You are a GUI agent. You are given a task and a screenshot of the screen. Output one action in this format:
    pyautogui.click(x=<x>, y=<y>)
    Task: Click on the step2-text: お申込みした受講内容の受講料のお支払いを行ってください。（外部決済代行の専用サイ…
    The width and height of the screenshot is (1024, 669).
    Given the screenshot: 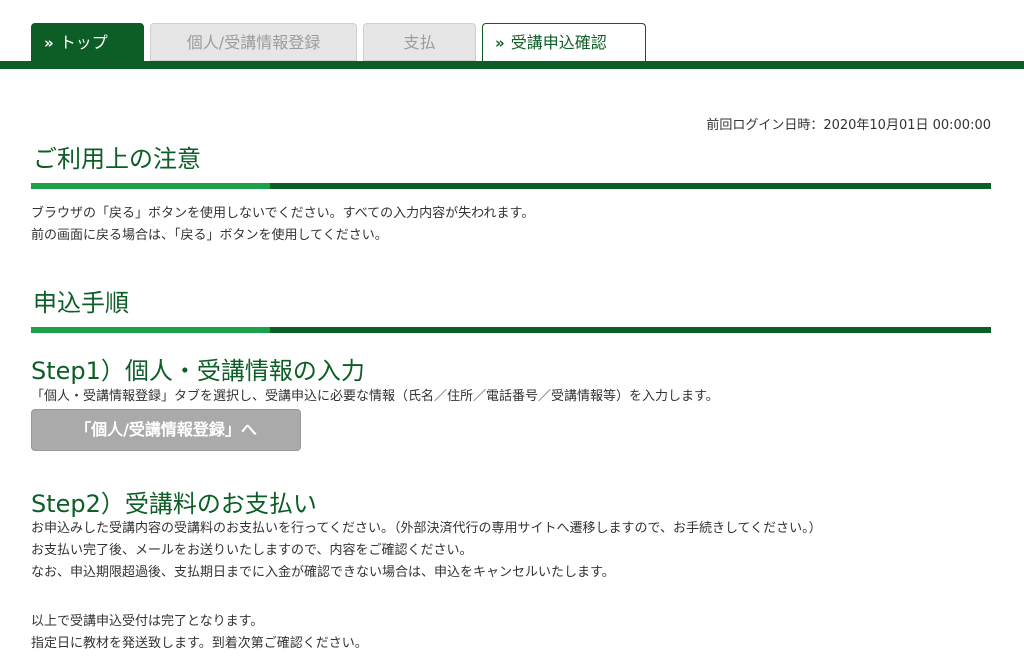 What is the action you would take?
    pyautogui.click(x=426, y=551)
    